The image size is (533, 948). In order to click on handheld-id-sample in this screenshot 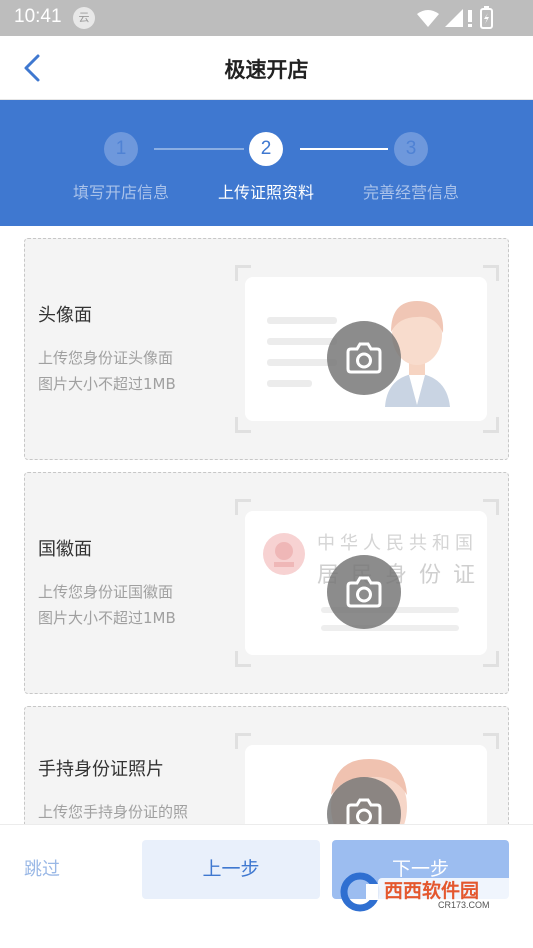, I will do `click(367, 778)`.